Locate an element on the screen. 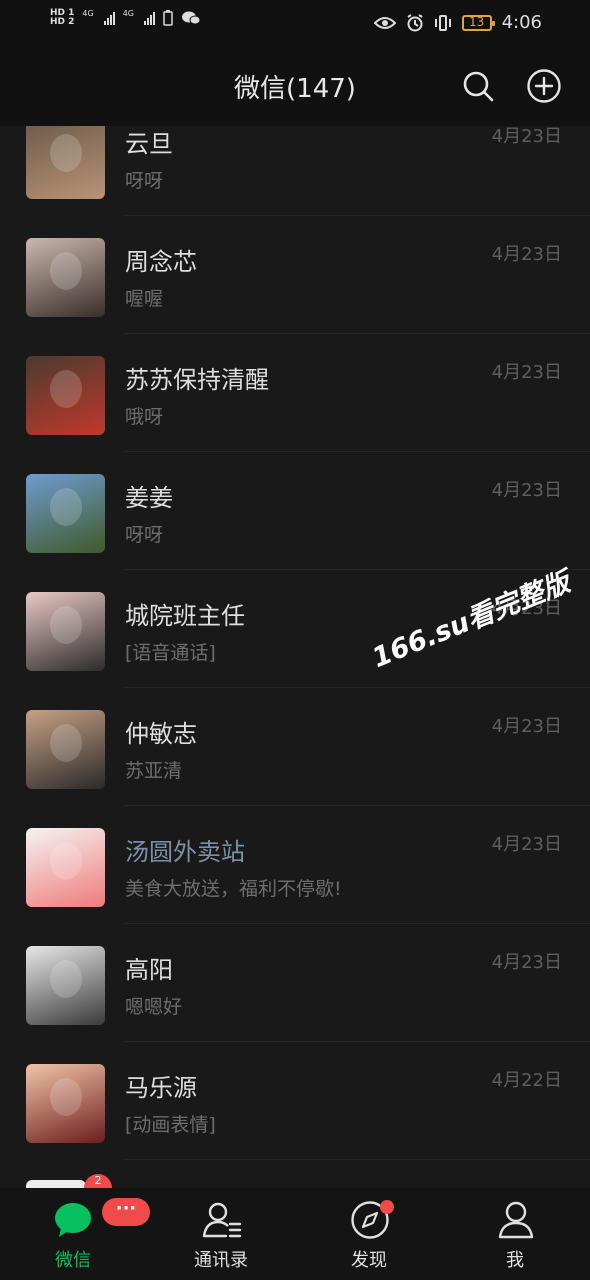 Image resolution: width=590 pixels, height=1280 pixels. chat-name: 姜姜 is located at coordinates (149, 498).